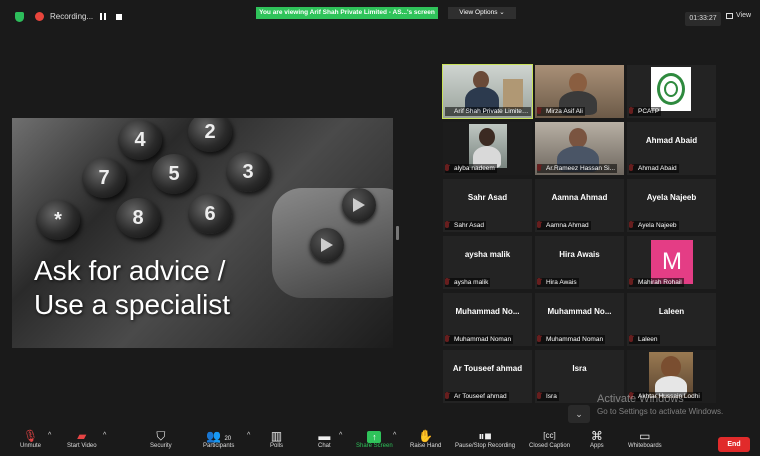 Image resolution: width=760 pixels, height=456 pixels. What do you see at coordinates (550, 446) in the screenshot?
I see `closed-caption-label: Closed Caption` at bounding box center [550, 446].